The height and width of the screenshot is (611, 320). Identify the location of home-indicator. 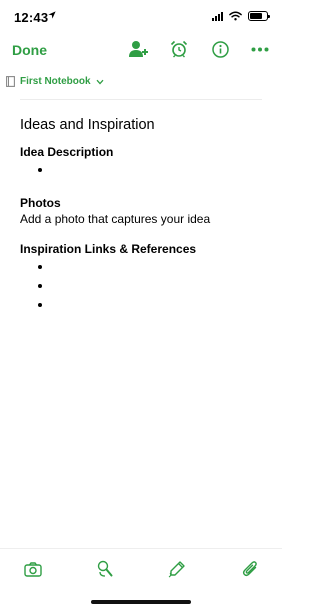
(141, 602).